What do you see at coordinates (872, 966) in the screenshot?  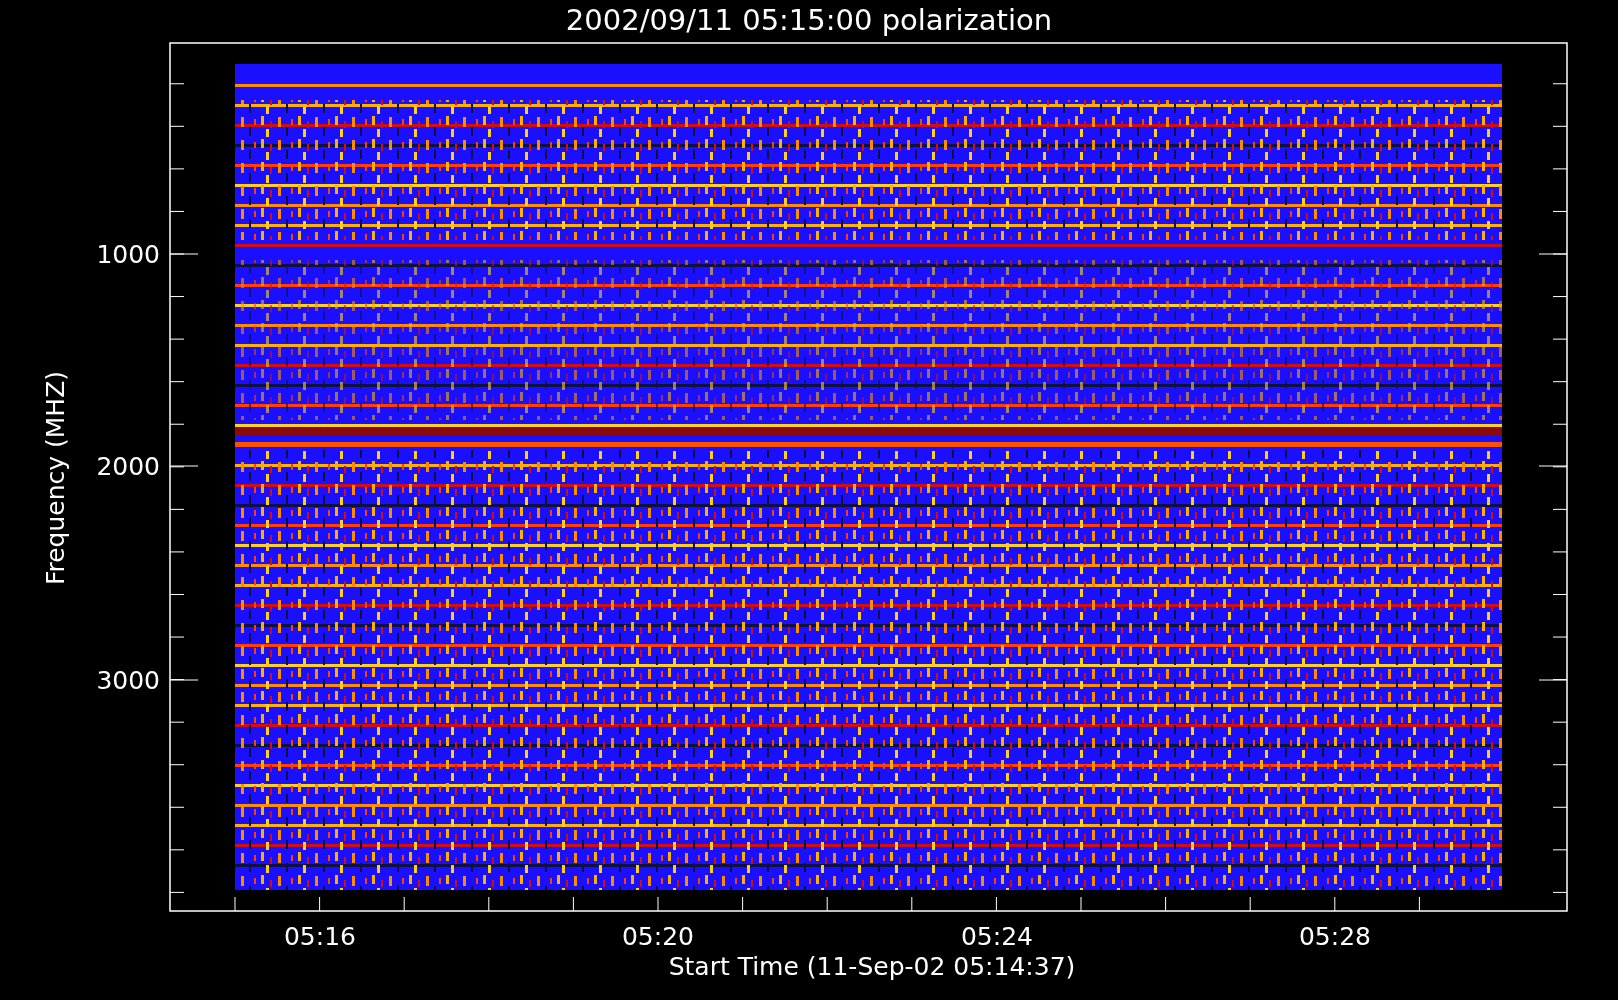 I see `x-axis-title: Start Time (11-Sep-02 05:14:37)` at bounding box center [872, 966].